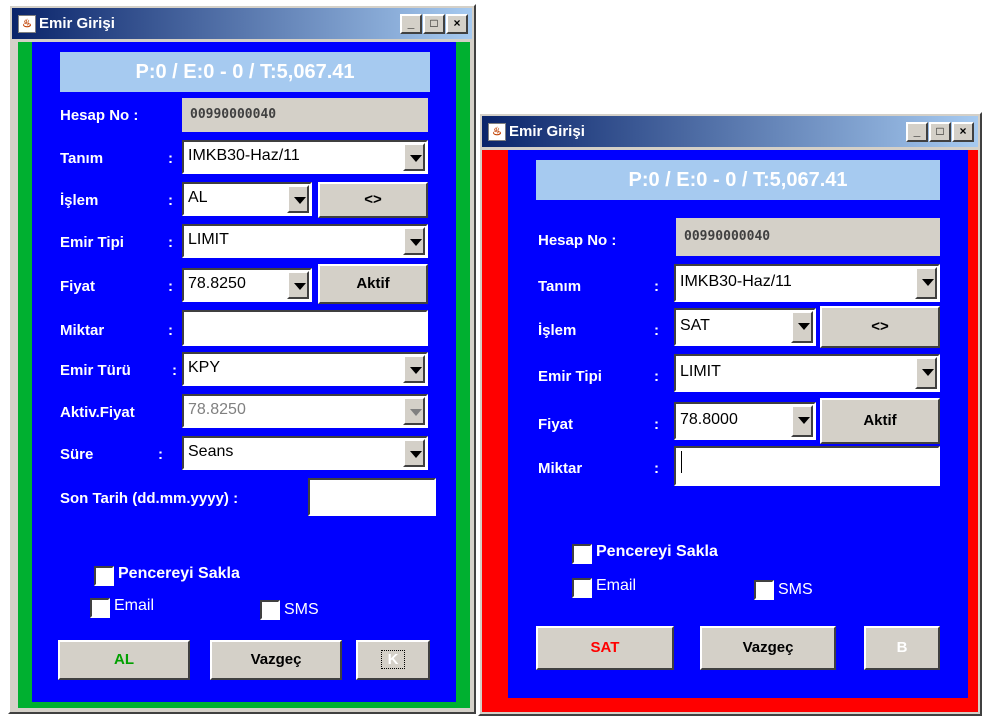 This screenshot has height=720, width=983. I want to click on son-tarih-input, so click(372, 497).